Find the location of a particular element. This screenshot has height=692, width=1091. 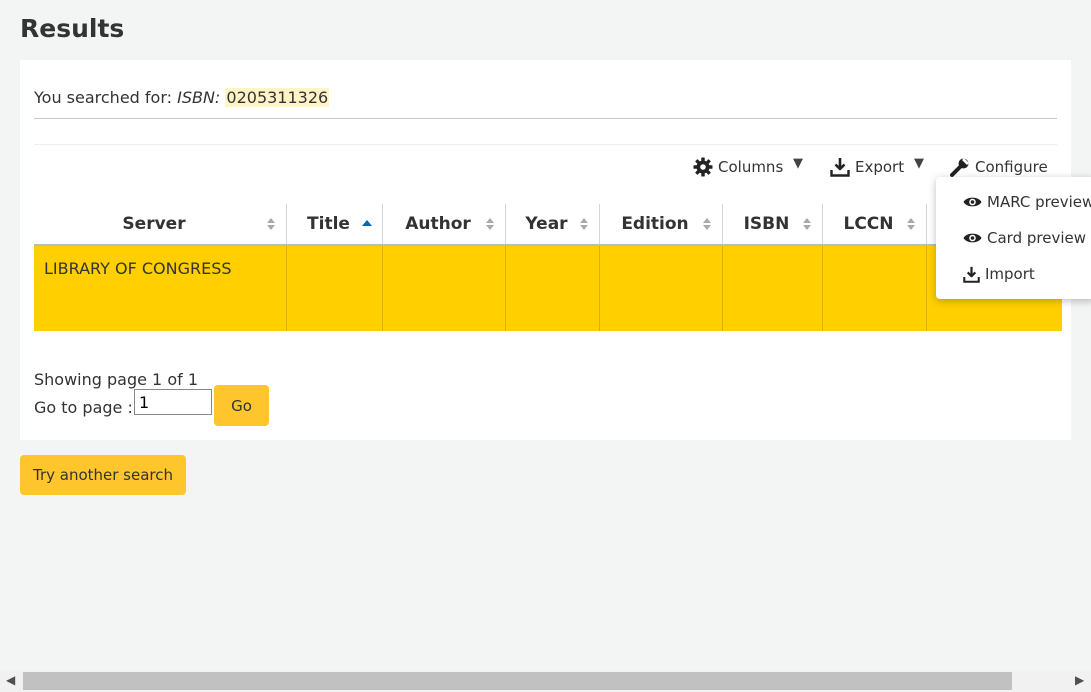

cell-server: LIBRARY OF CONGRESS is located at coordinates (160, 288).